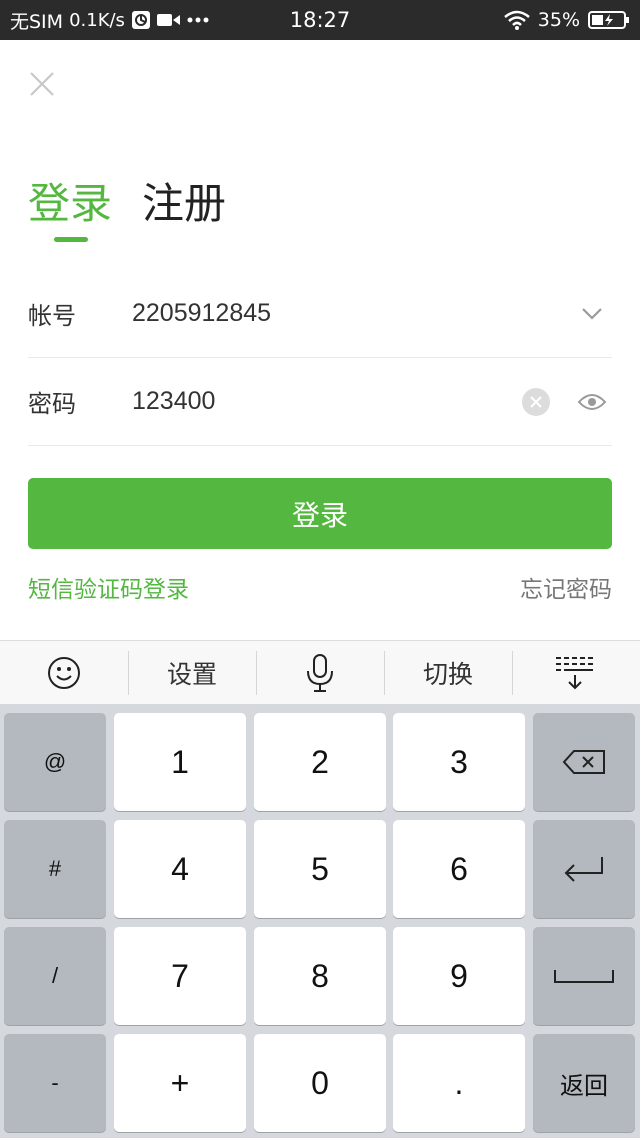  What do you see at coordinates (184, 211) in the screenshot?
I see `tab-register: 注册` at bounding box center [184, 211].